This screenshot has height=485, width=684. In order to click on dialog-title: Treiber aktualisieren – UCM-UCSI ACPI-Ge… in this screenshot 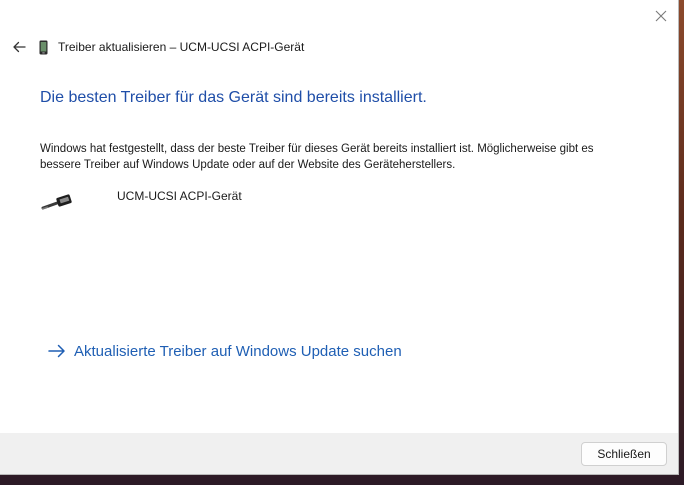, I will do `click(181, 47)`.